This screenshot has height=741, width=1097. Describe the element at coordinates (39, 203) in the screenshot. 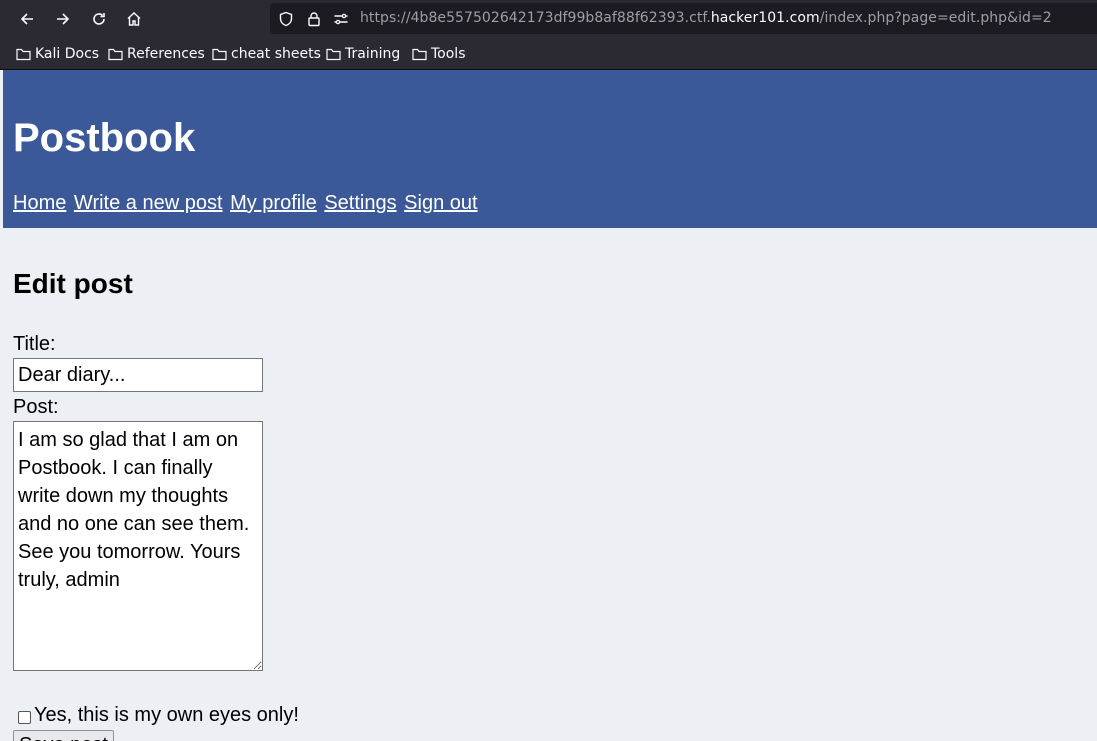

I see `nav-link-home: Home` at that location.